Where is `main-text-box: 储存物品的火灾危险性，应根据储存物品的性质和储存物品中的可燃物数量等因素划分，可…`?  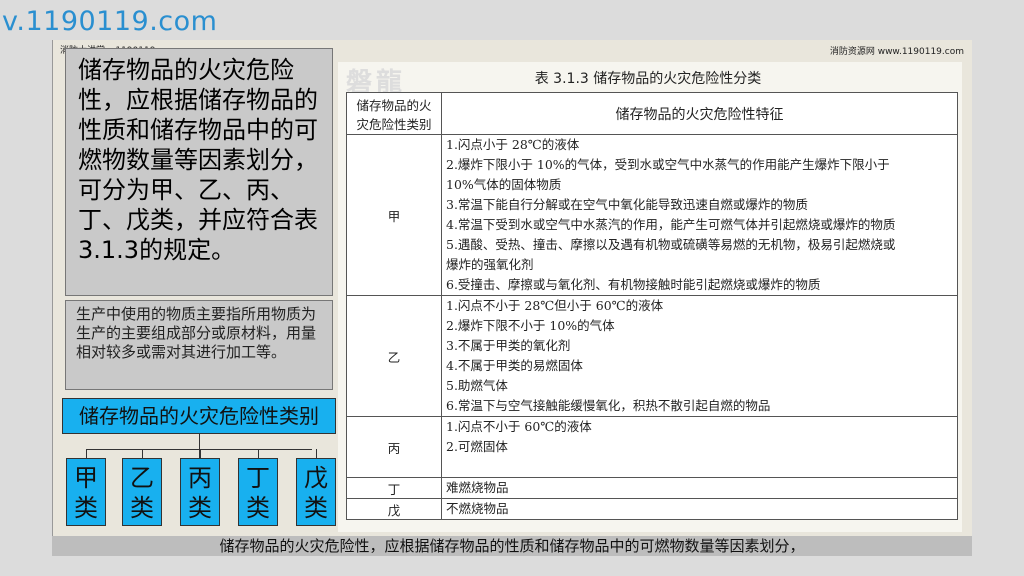
main-text-box: 储存物品的火灾危险性，应根据储存物品的性质和储存物品中的可燃物数量等因素划分，可… is located at coordinates (199, 172).